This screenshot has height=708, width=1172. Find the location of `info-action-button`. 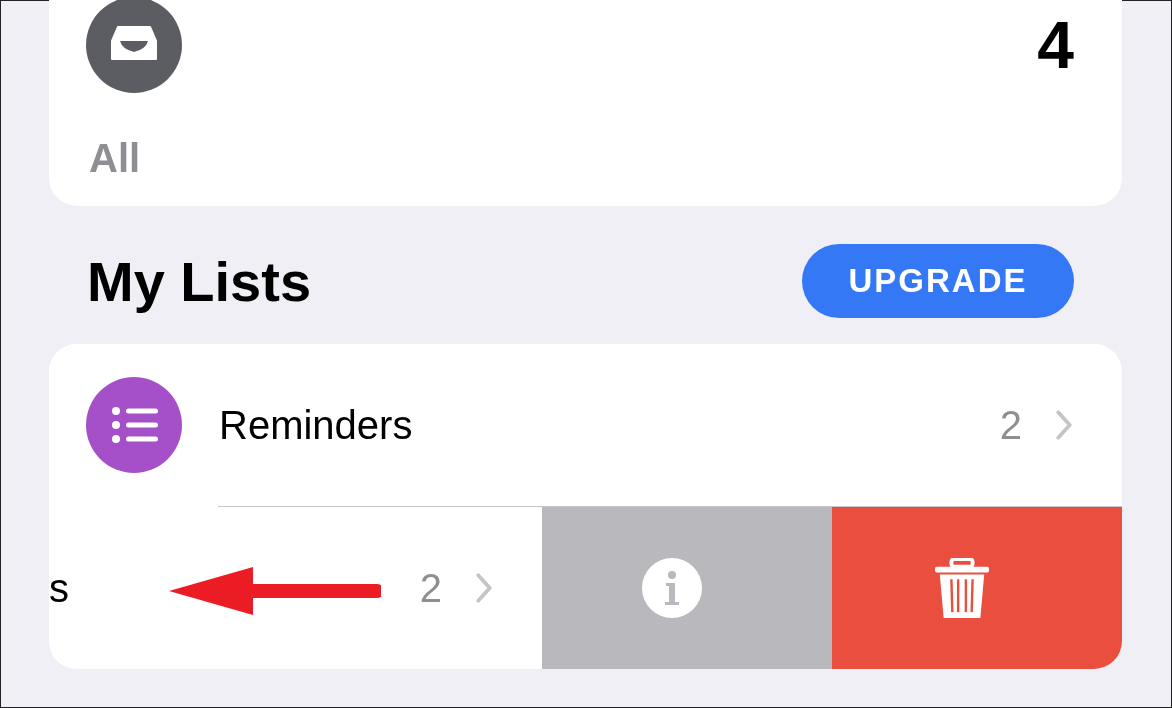

info-action-button is located at coordinates (687, 588).